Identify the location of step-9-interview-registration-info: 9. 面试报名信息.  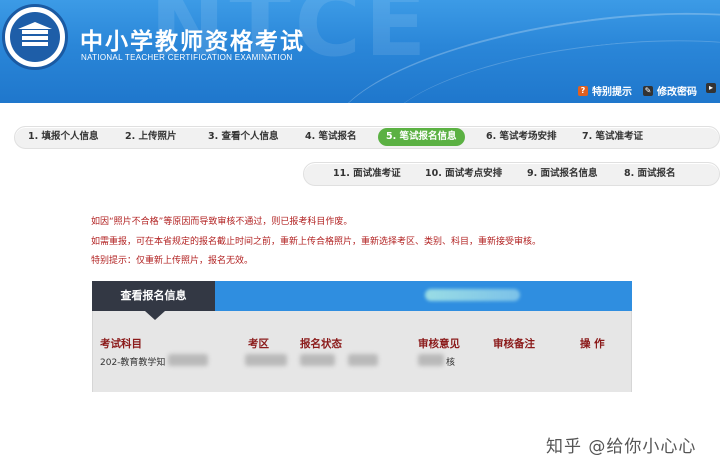
(562, 174).